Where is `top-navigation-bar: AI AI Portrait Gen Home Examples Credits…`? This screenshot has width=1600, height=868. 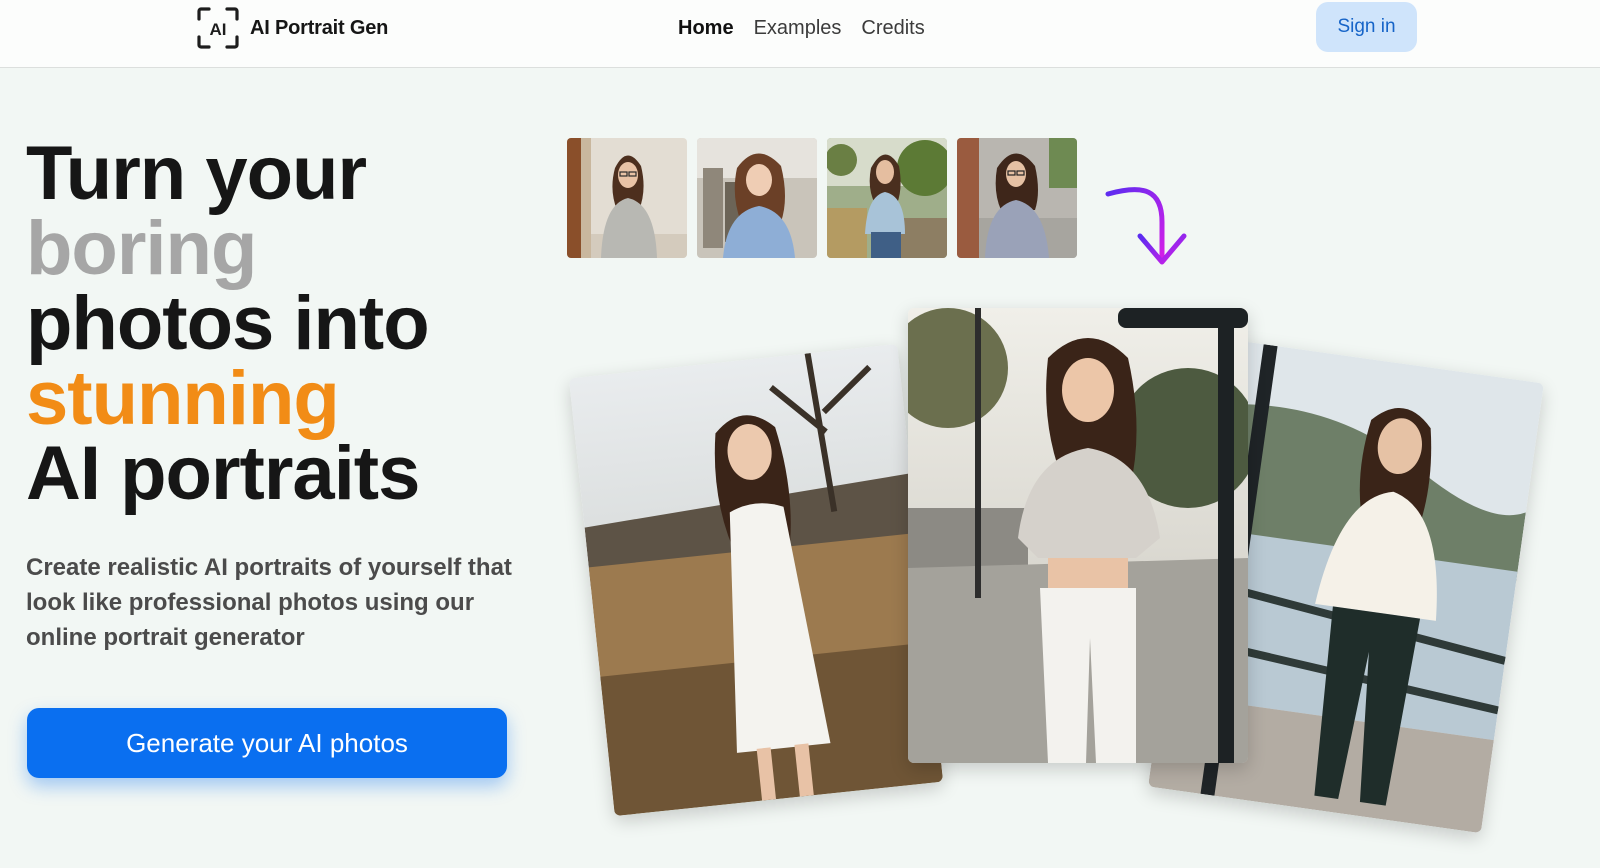
top-navigation-bar: AI AI Portrait Gen Home Examples Credits… is located at coordinates (800, 34).